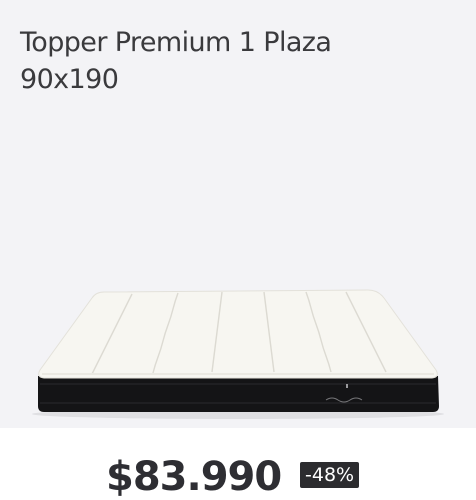  Describe the element at coordinates (176, 42) in the screenshot. I see `product-title-line-1: Topper Premium 1 Plaza` at that location.